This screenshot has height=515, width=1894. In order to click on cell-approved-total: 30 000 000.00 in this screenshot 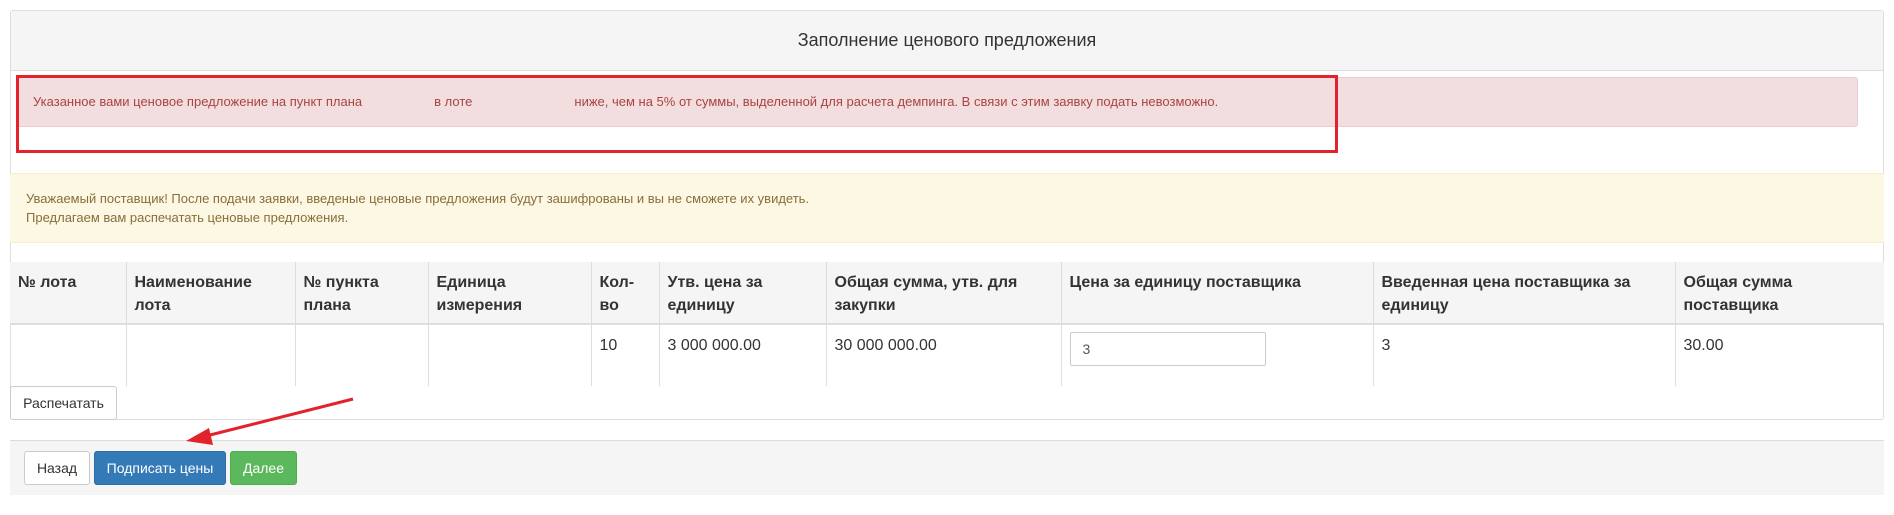, I will do `click(943, 355)`.